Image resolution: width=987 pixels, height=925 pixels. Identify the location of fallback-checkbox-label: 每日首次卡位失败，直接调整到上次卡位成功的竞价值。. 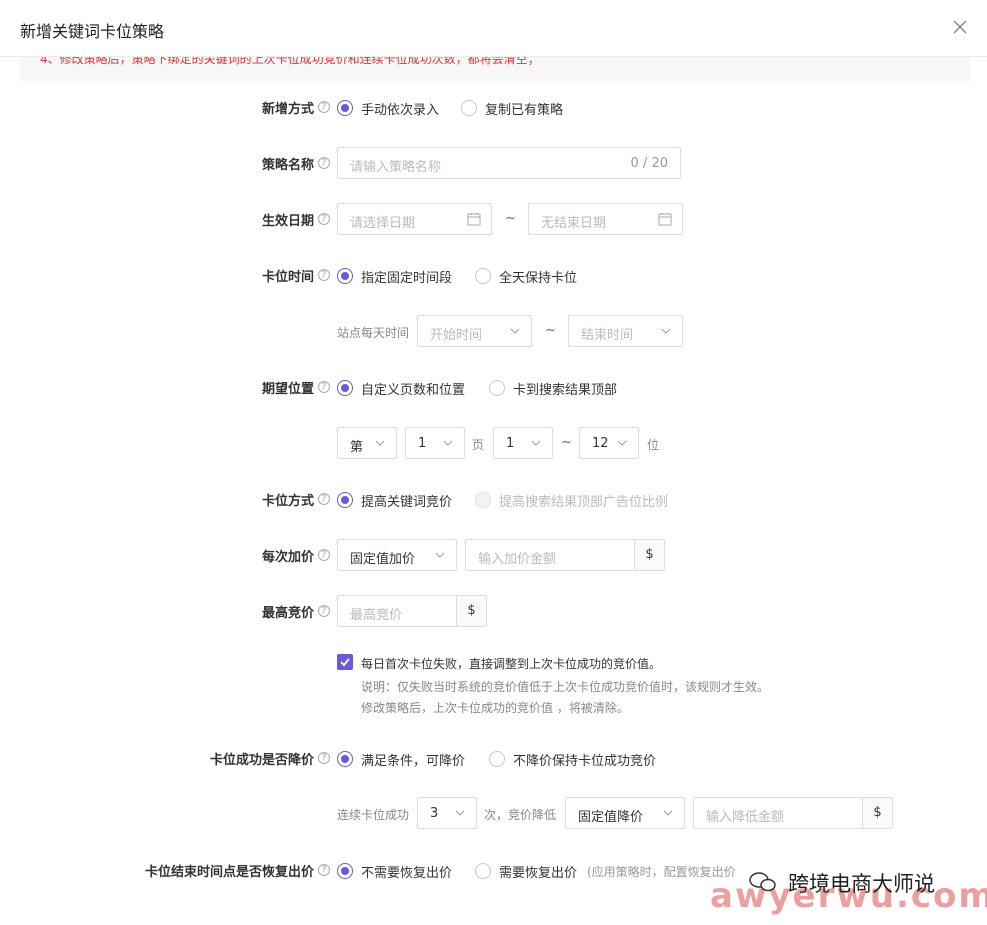
(511, 664).